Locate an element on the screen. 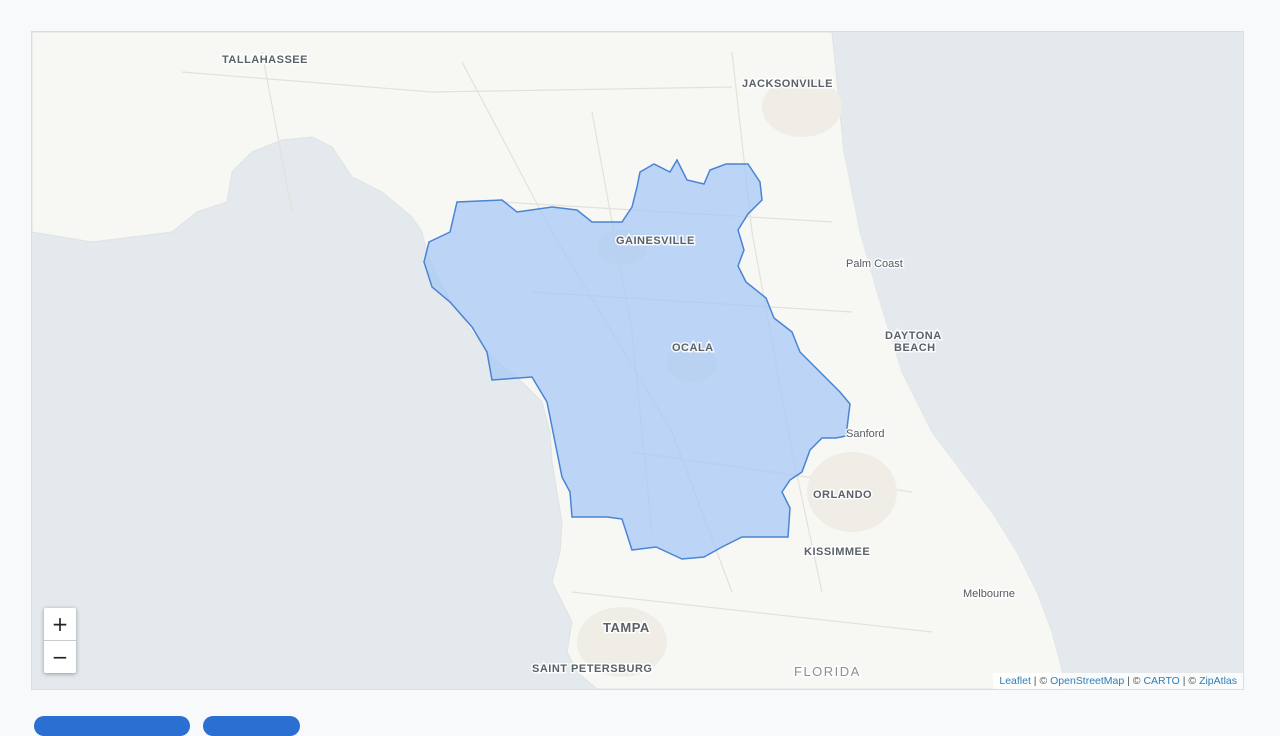 This screenshot has width=1280, height=736. zoom-out-button: − is located at coordinates (60, 656).